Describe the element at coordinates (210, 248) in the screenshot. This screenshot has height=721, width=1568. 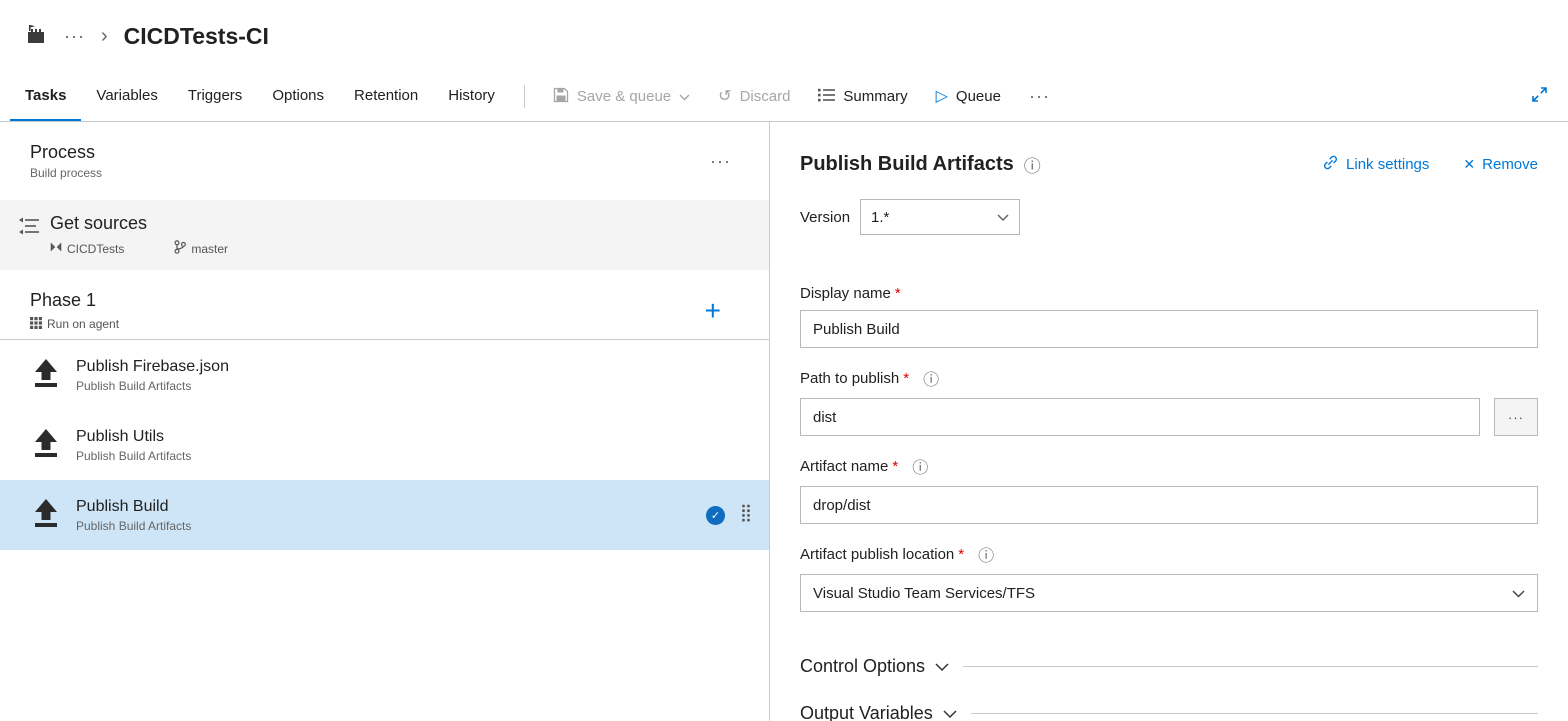
I see `branch-name: master` at that location.